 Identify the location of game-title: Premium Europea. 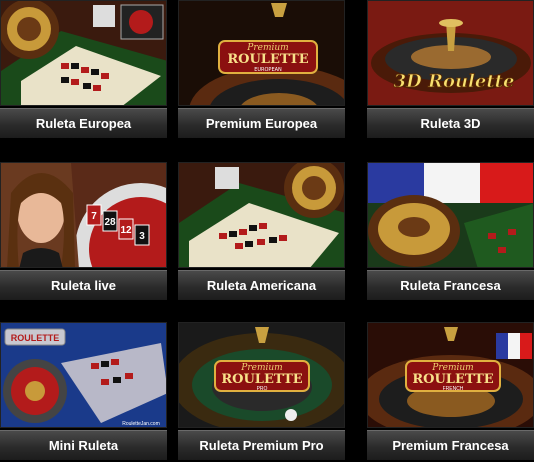
(261, 123).